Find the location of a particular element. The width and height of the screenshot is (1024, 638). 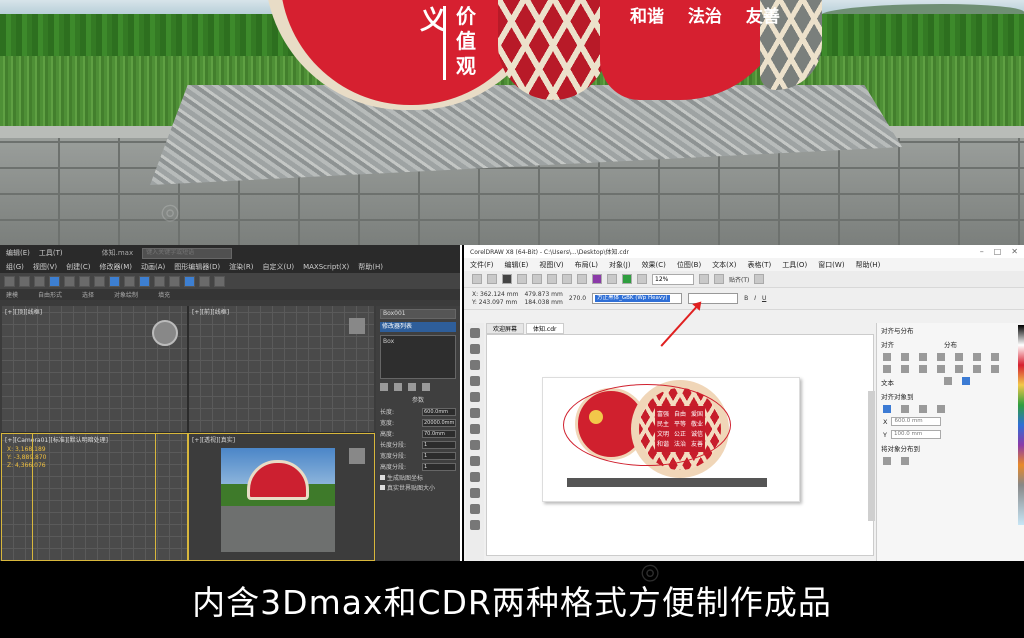

redo-icon is located at coordinates (582, 279).